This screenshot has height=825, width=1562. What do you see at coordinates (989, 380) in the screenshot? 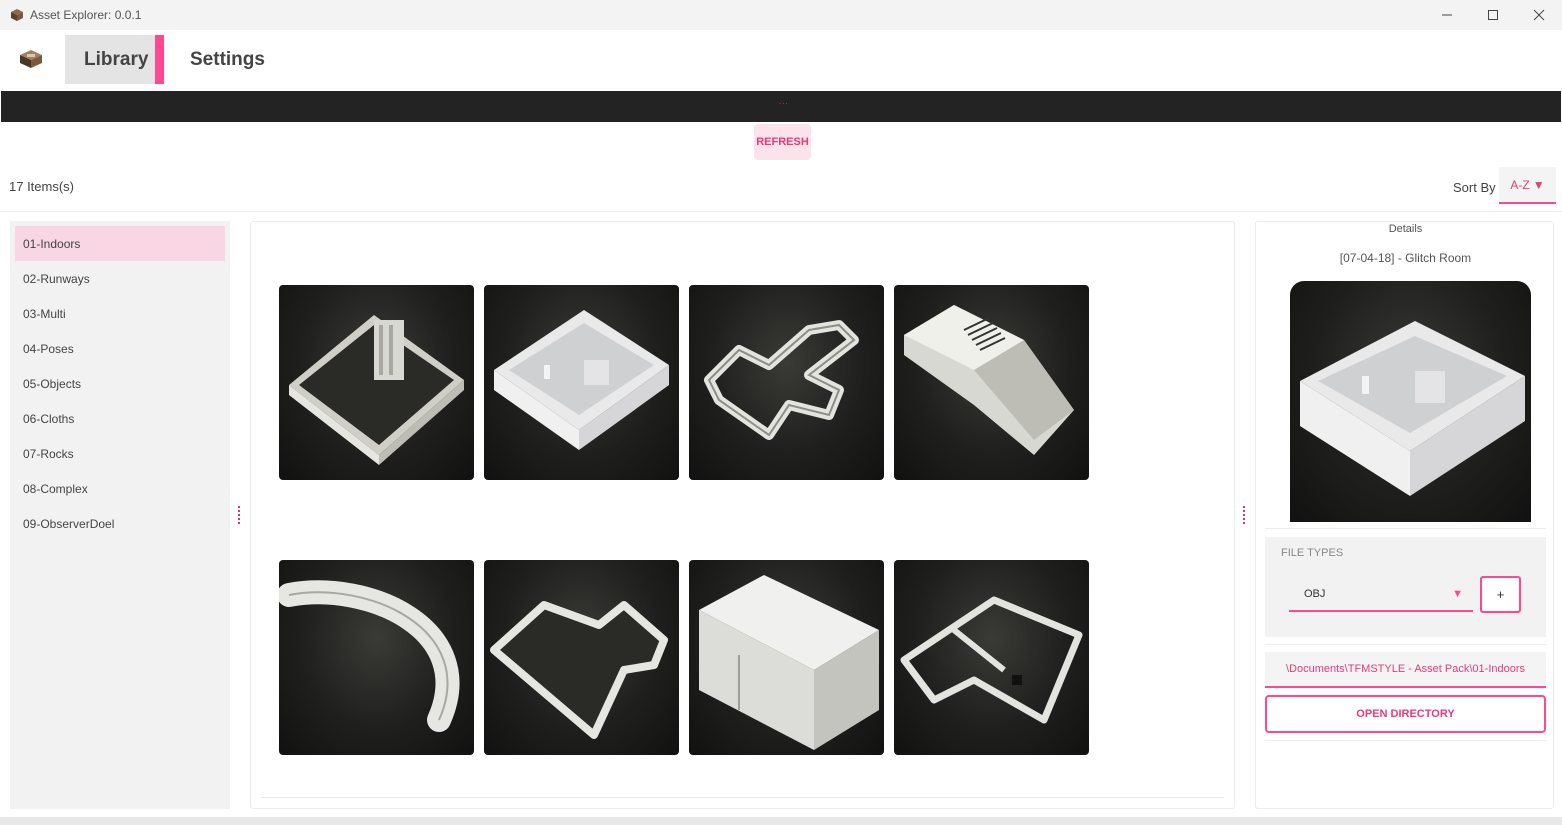
I see `vent-block-model-thumbnail` at bounding box center [989, 380].